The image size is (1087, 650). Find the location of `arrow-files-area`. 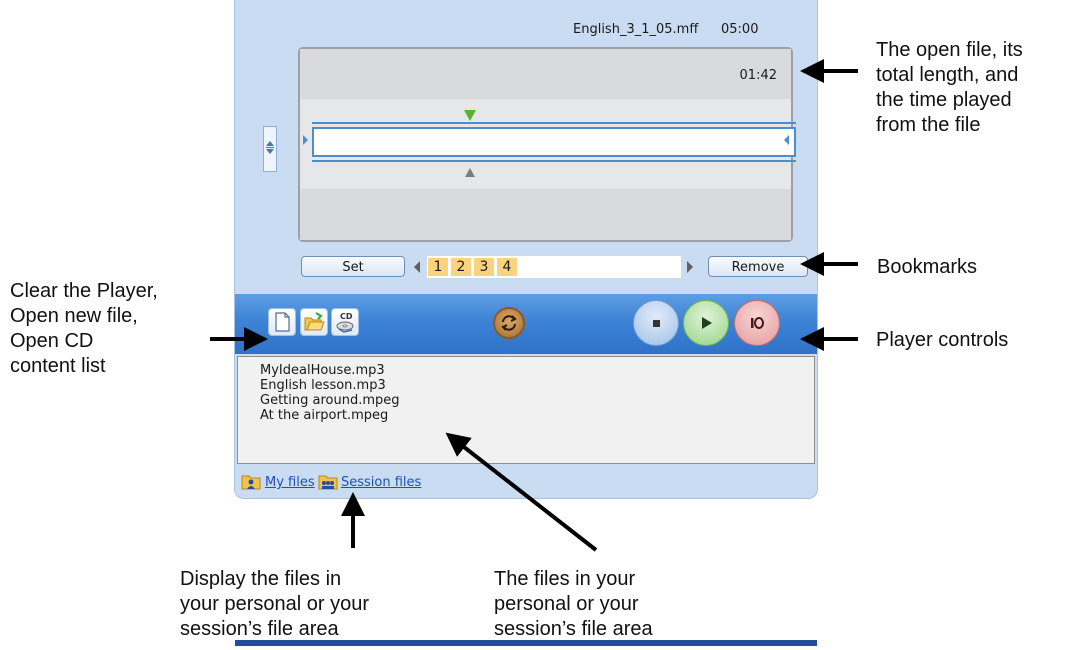

arrow-files-area is located at coordinates (521, 492).